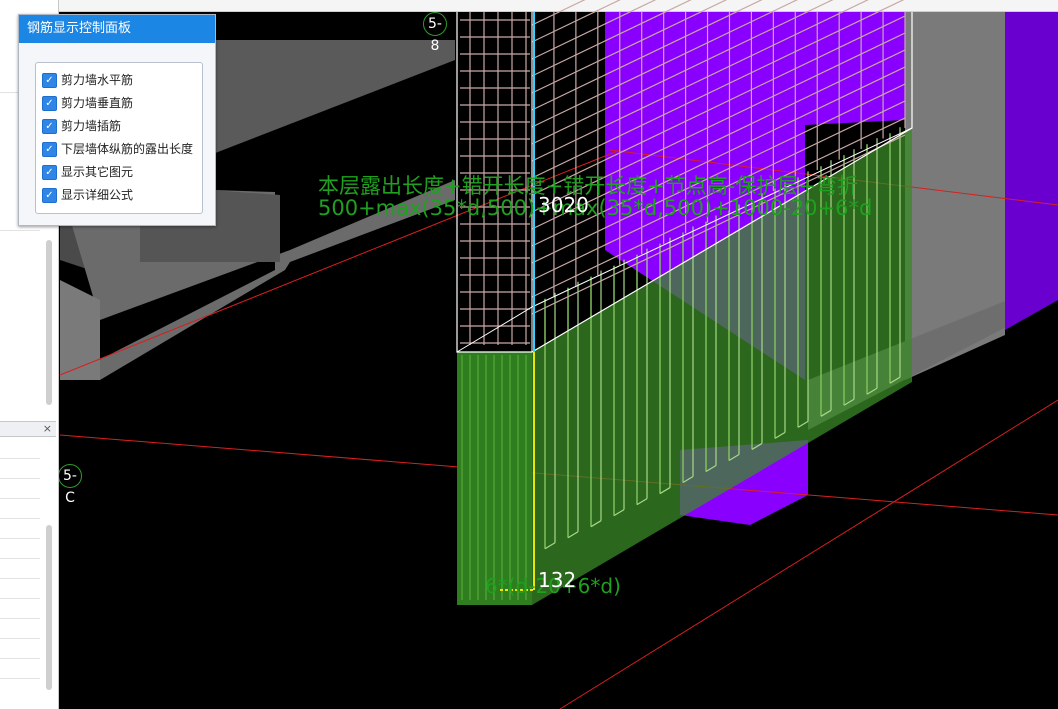 This screenshot has height=709, width=1058. Describe the element at coordinates (117, 29) in the screenshot. I see `panel-title: 钢筋显示控制面板` at that location.